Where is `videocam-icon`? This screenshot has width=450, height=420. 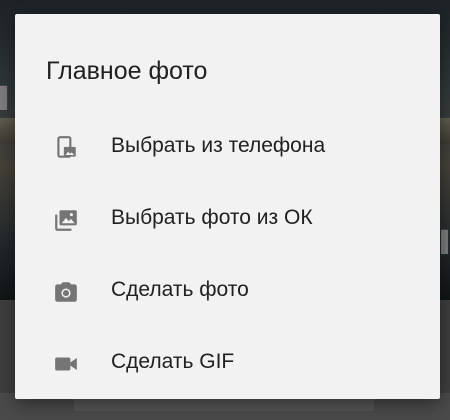 videocam-icon is located at coordinates (66, 364).